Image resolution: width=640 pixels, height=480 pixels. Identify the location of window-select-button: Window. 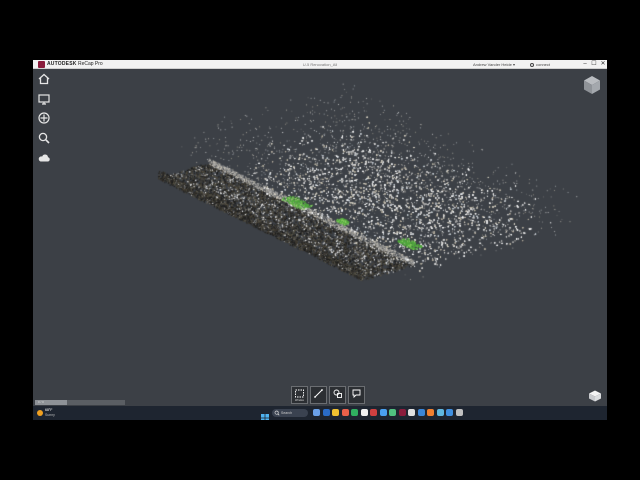
(299, 395).